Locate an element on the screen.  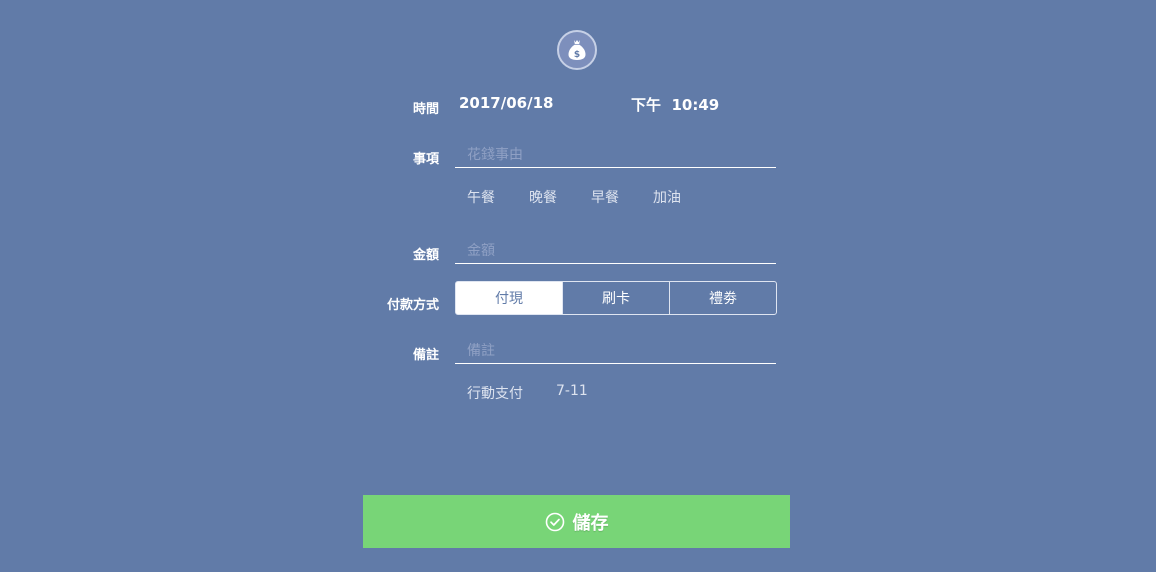
suggestion-mobile-pay: 行動支付 is located at coordinates (511, 393).